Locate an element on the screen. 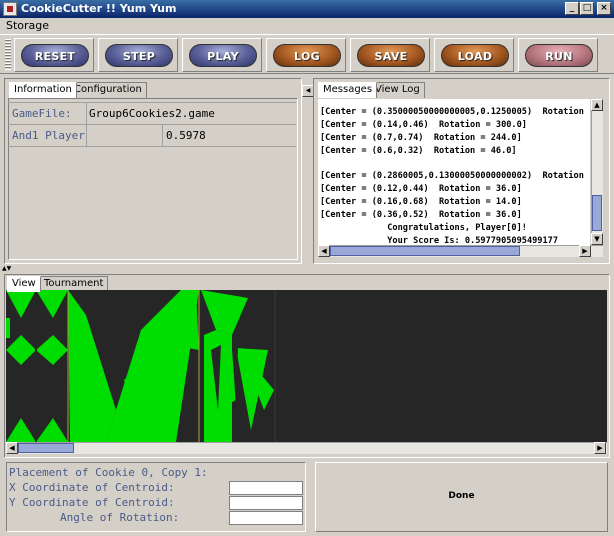 The height and width of the screenshot is (536, 614). message-line: [Center = (0.14,0.46) Rotation = 300.0] is located at coordinates (423, 125).